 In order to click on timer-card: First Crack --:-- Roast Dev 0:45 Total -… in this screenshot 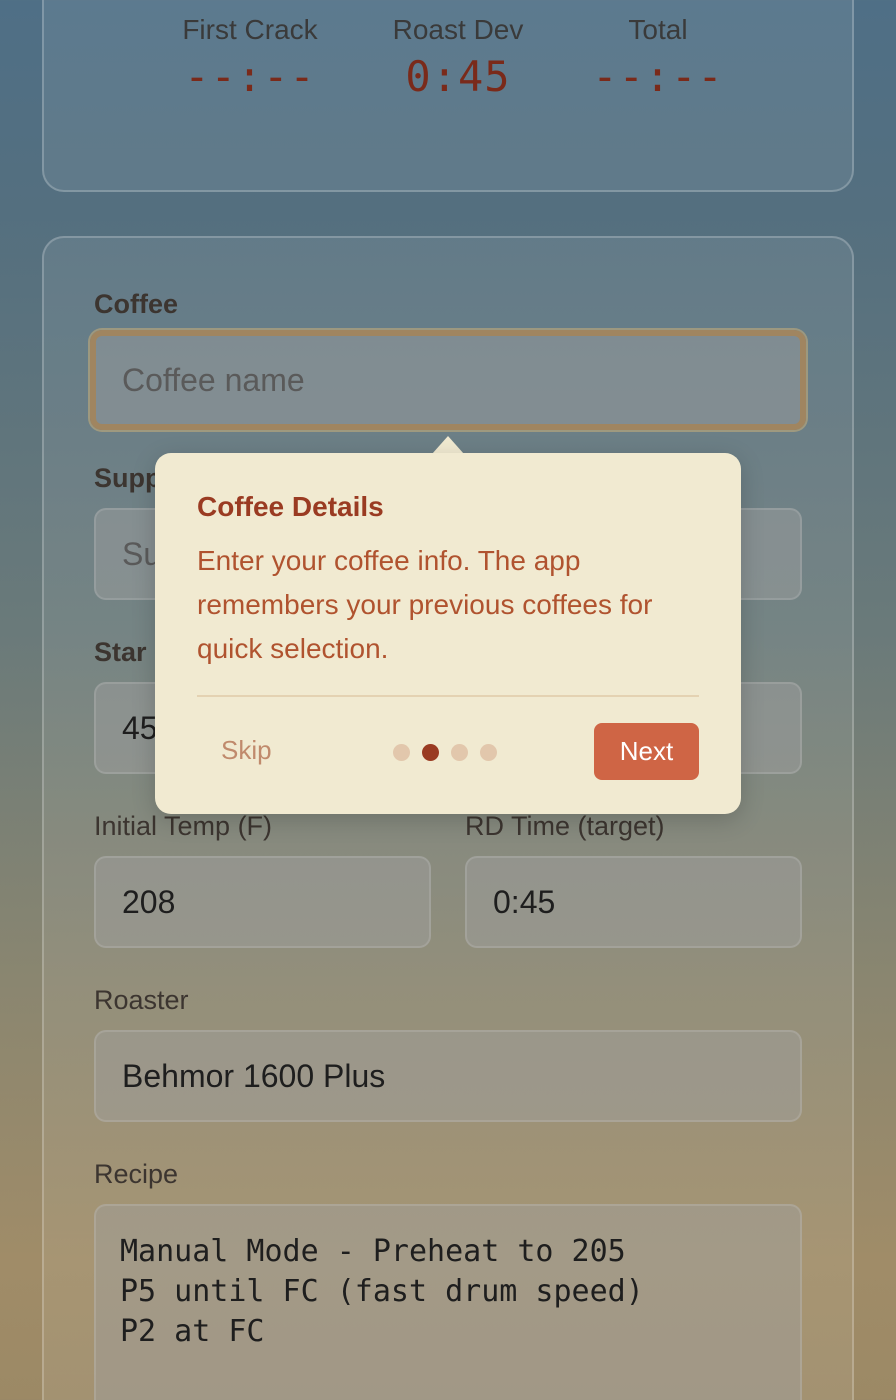, I will do `click(448, 96)`.